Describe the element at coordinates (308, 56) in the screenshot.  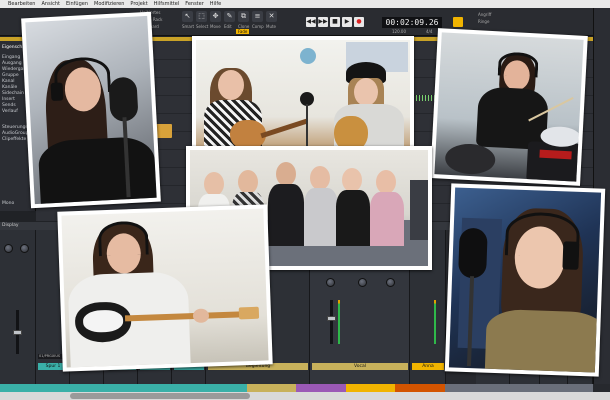
I see `wall-decoration` at that location.